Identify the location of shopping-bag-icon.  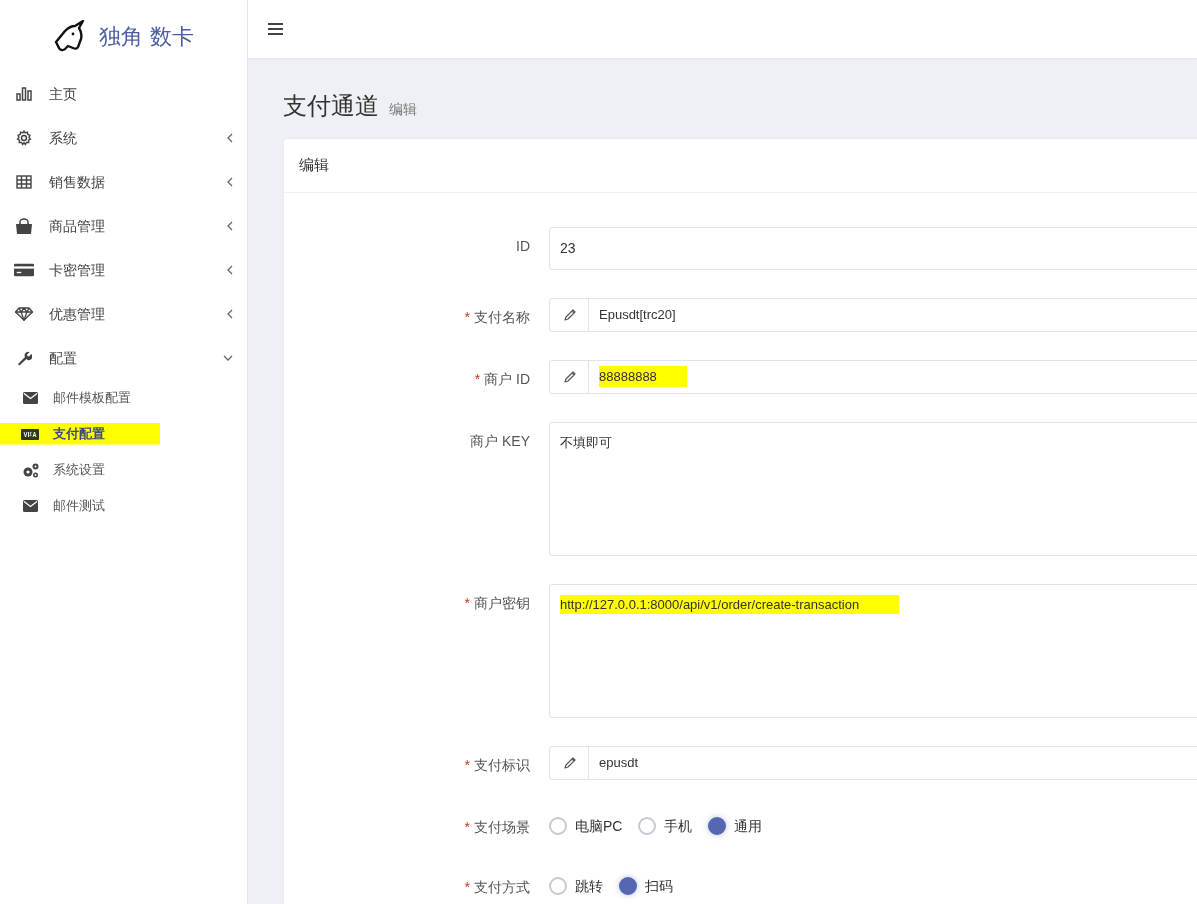
(24, 226).